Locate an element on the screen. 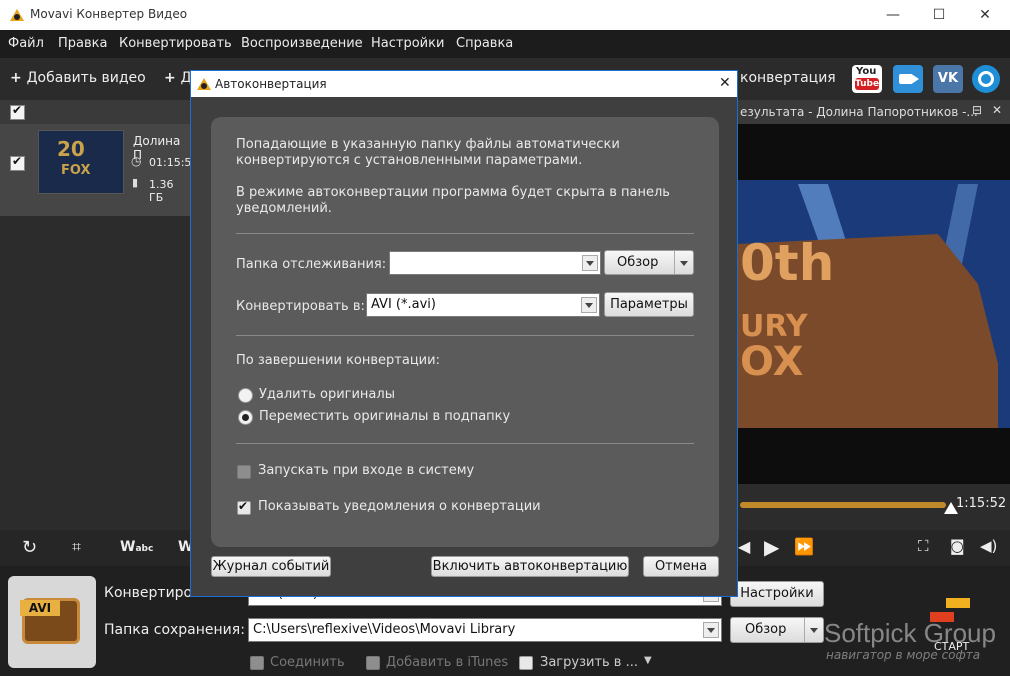 This screenshot has height=676, width=1010. video-camera-icon is located at coordinates (908, 79).